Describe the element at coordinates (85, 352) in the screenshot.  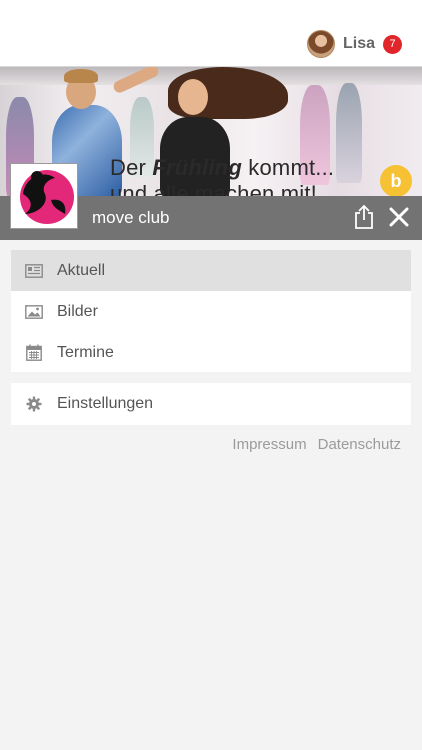
I see `menu-item-label: Termine` at that location.